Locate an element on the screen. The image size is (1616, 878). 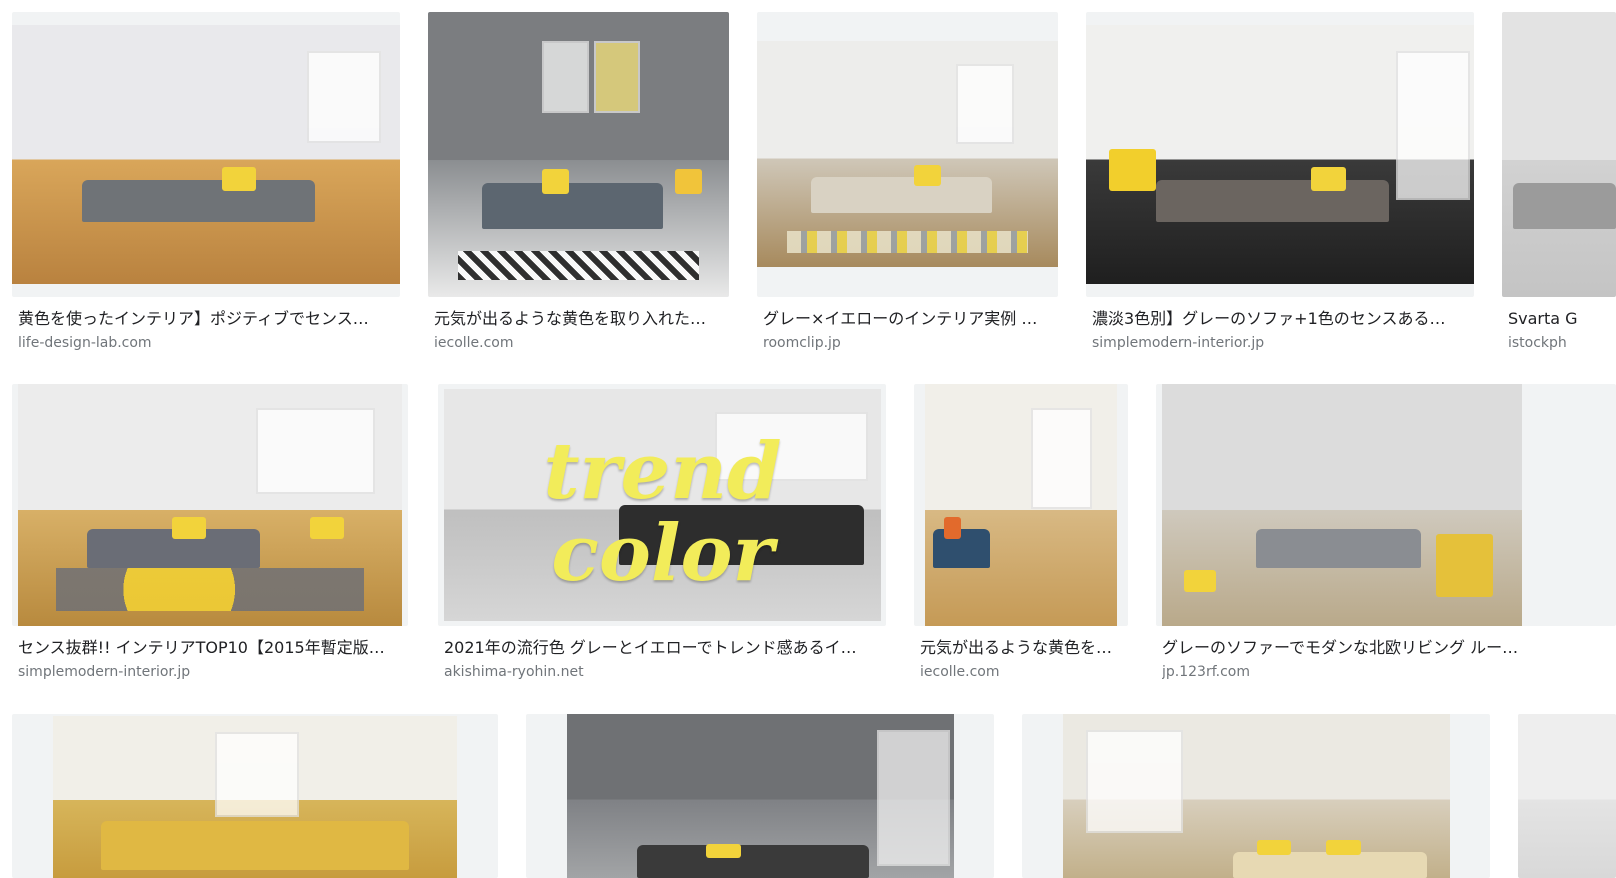
room-image: trend color is located at coordinates (662, 505).